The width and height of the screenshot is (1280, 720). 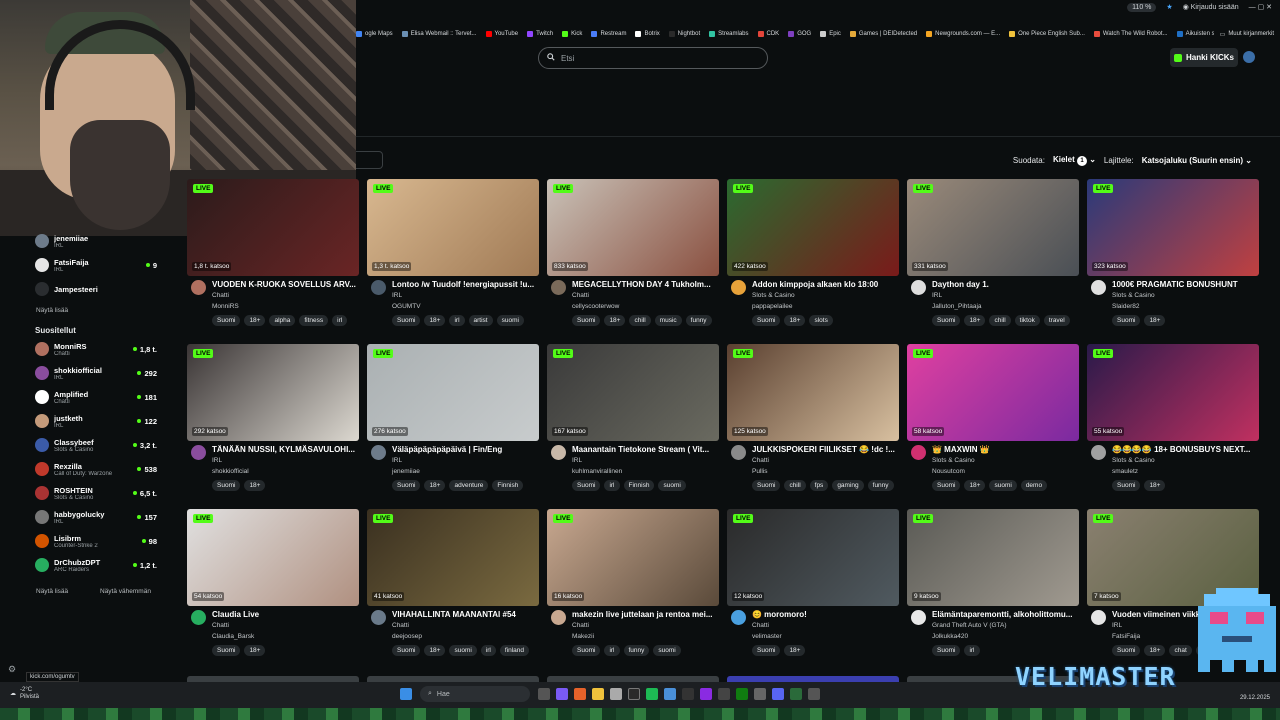 What do you see at coordinates (1249, 57) in the screenshot?
I see `profile-avatar` at bounding box center [1249, 57].